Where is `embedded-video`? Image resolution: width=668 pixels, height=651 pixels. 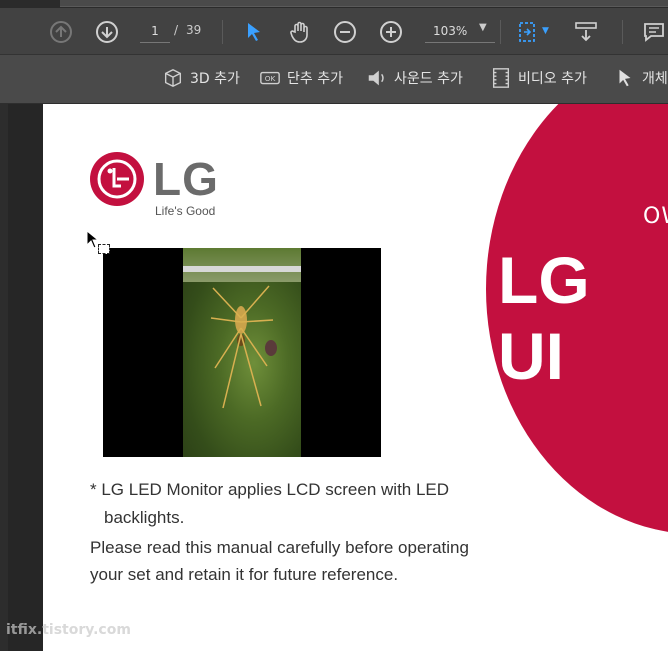
embedded-video is located at coordinates (242, 352).